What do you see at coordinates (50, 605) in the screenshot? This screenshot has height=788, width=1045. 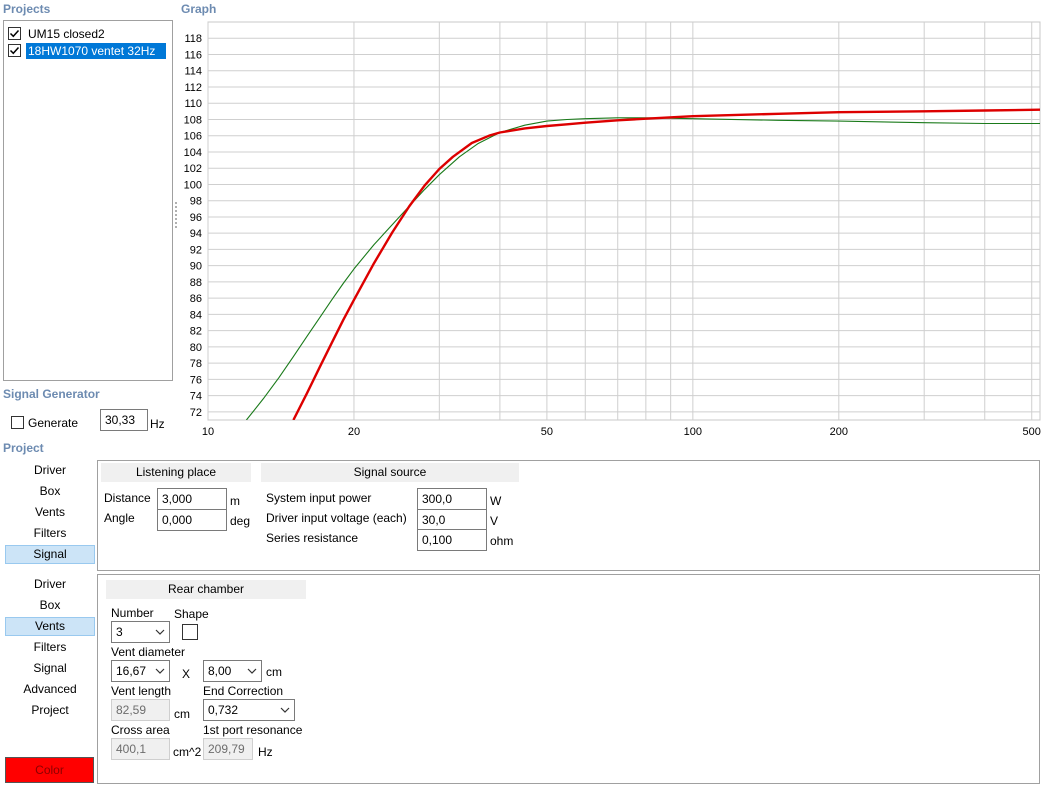 I see `nav2-box: Box` at bounding box center [50, 605].